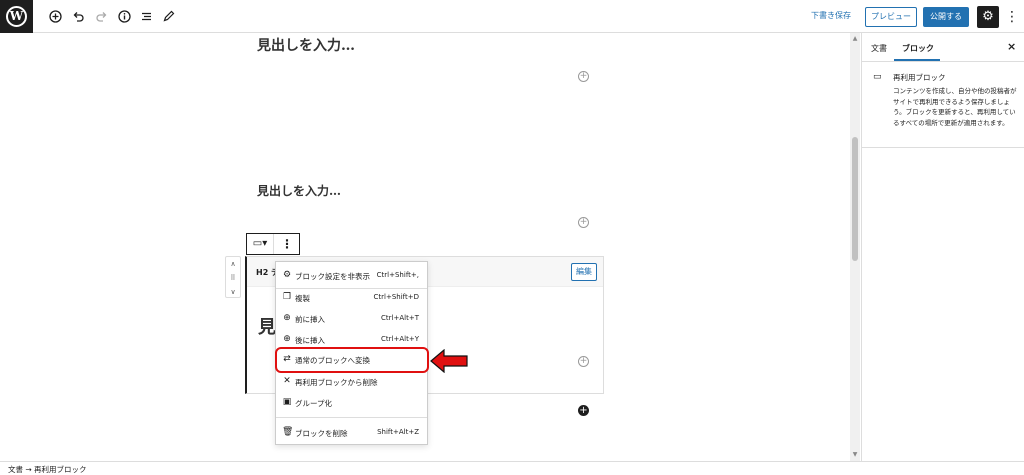 This screenshot has height=475, width=1024. I want to click on duplicate-icon: ❐, so click(287, 297).